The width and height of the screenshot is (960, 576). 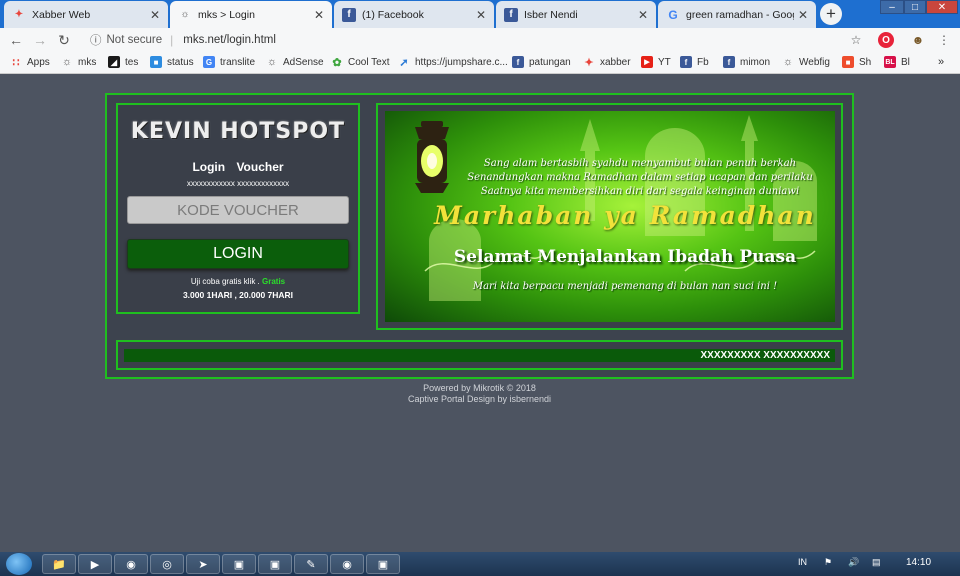 What do you see at coordinates (892, 7) in the screenshot?
I see `minimize-button: –` at bounding box center [892, 7].